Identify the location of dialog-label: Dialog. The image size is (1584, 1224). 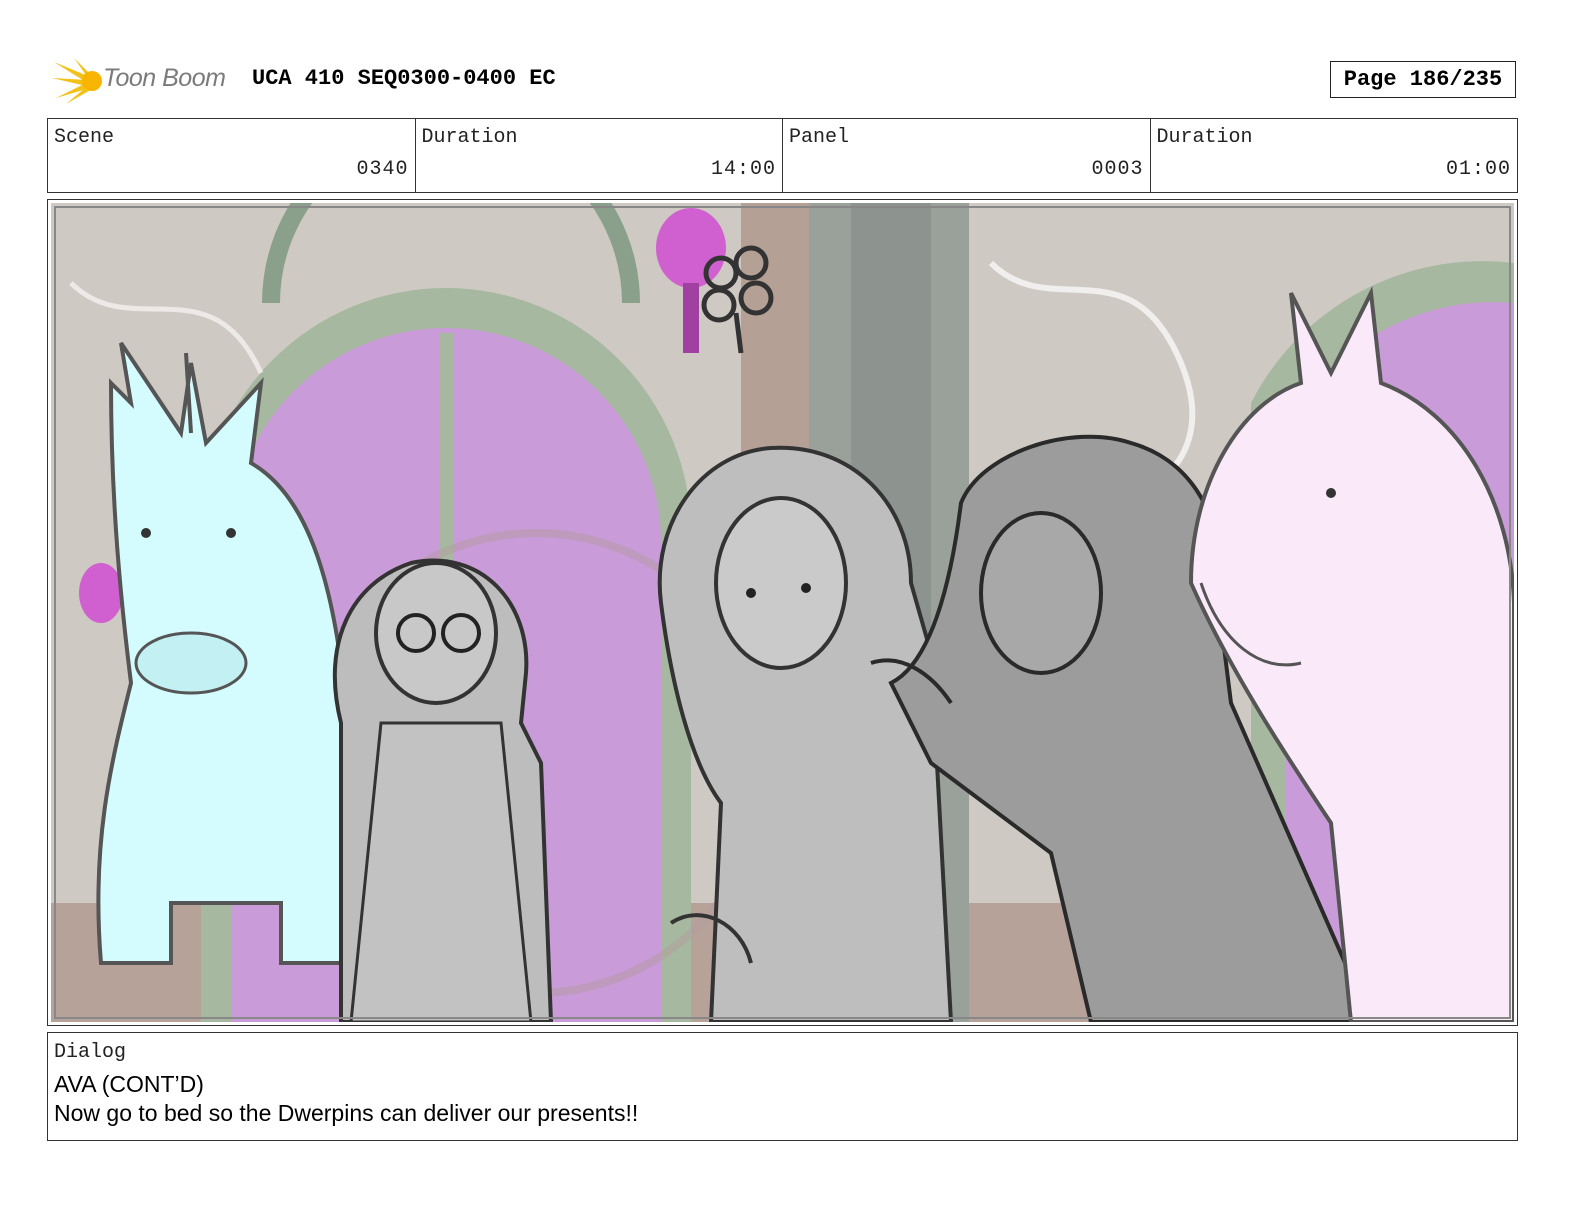
(90, 1052).